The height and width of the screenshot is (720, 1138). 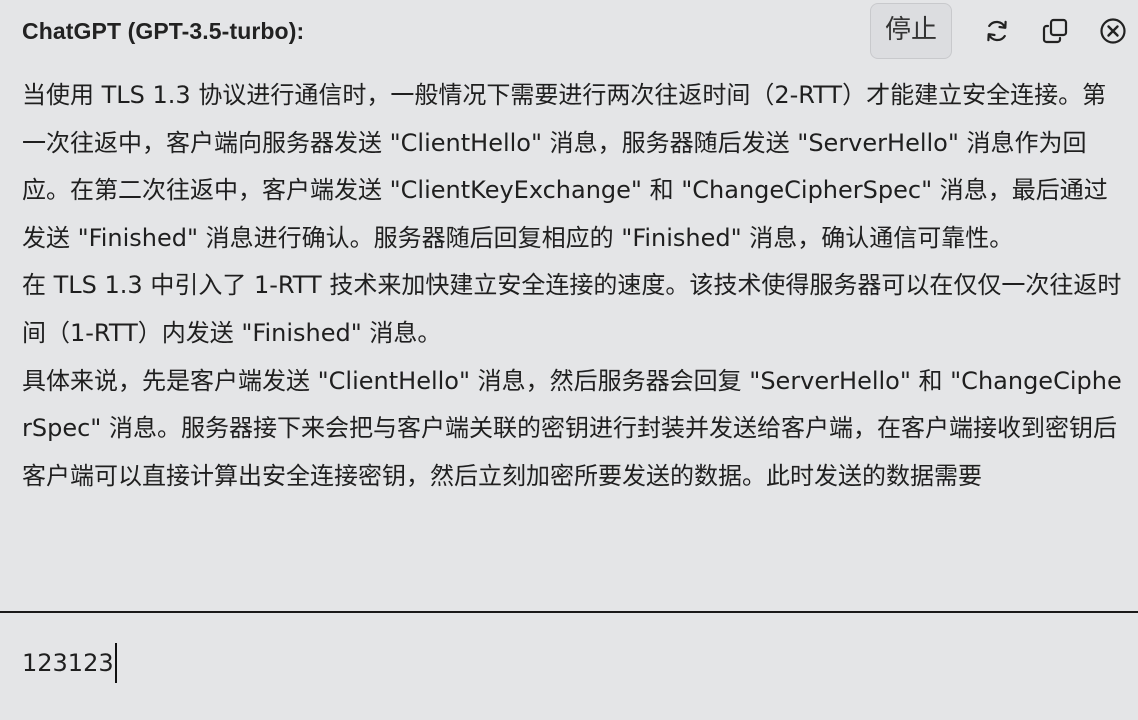 What do you see at coordinates (1113, 31) in the screenshot?
I see `close-icon` at bounding box center [1113, 31].